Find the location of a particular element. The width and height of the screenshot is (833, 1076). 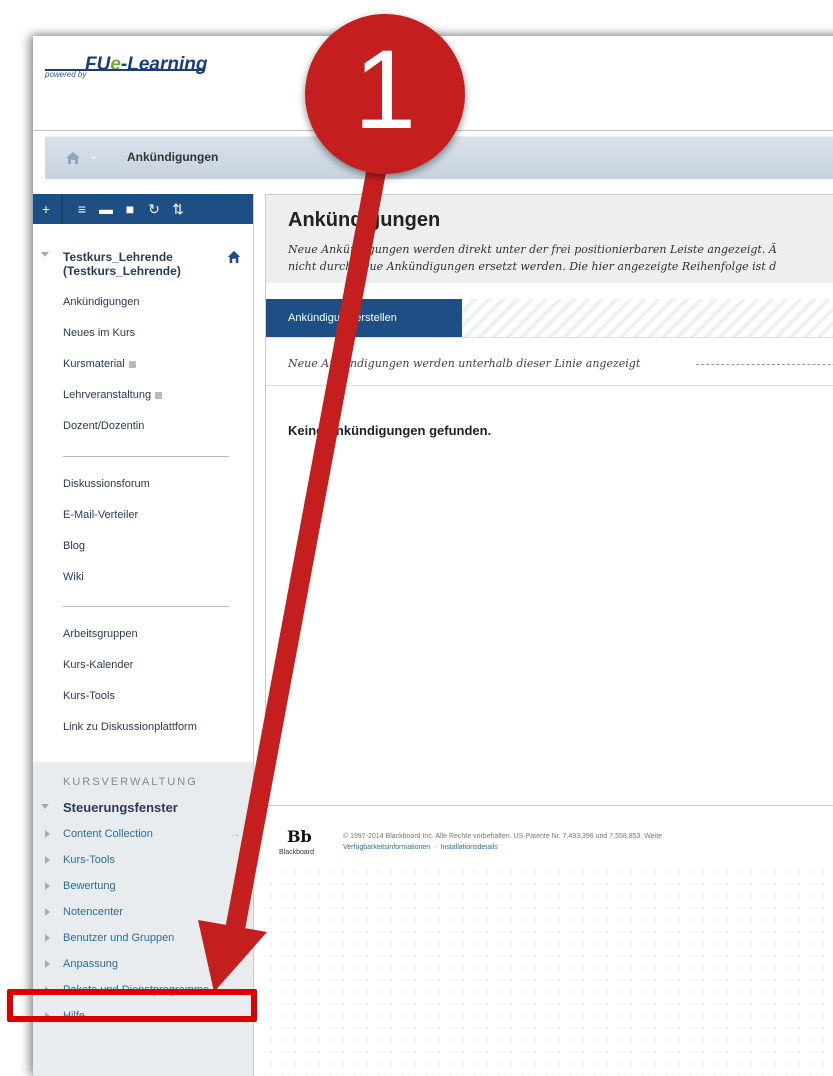

anpassung-highlight-box is located at coordinates (132, 1005).